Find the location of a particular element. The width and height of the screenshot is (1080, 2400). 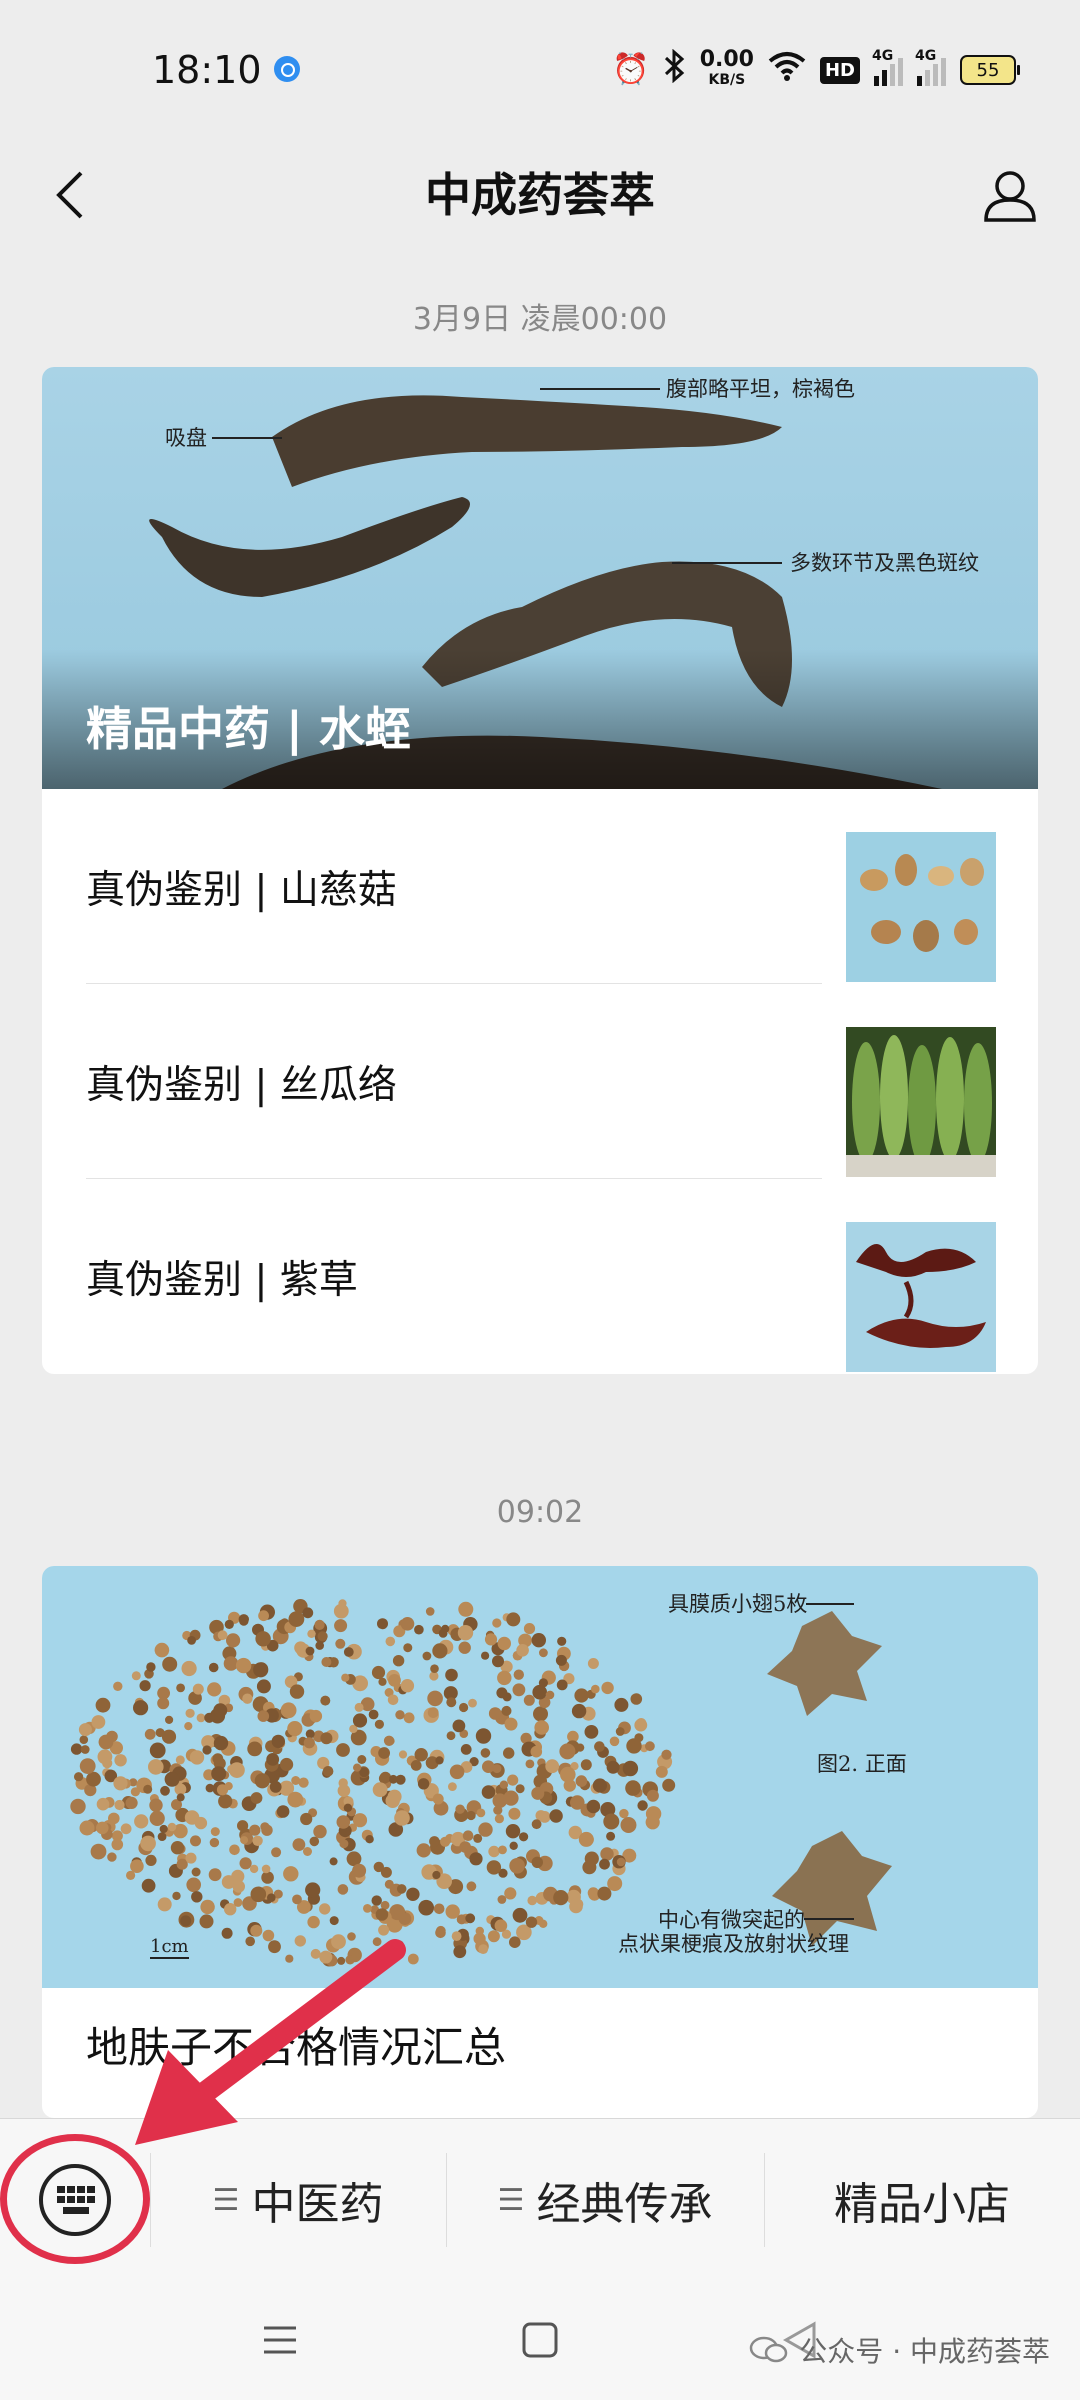

back-button is located at coordinates (71, 195).